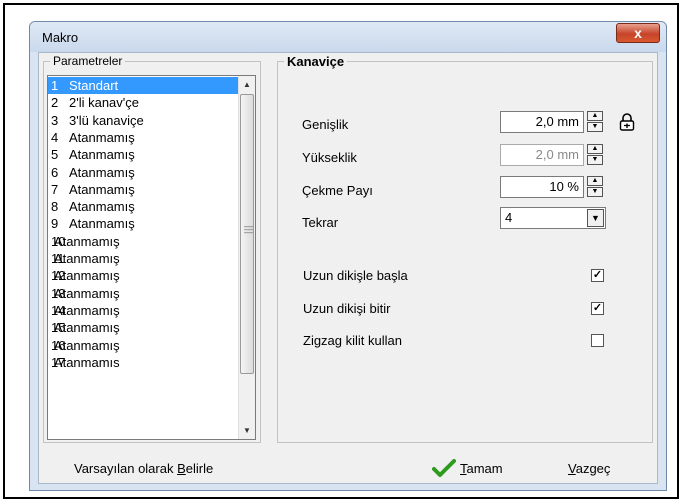  What do you see at coordinates (143, 102) in the screenshot?
I see `list-item: 2 2'li kanav'çe` at bounding box center [143, 102].